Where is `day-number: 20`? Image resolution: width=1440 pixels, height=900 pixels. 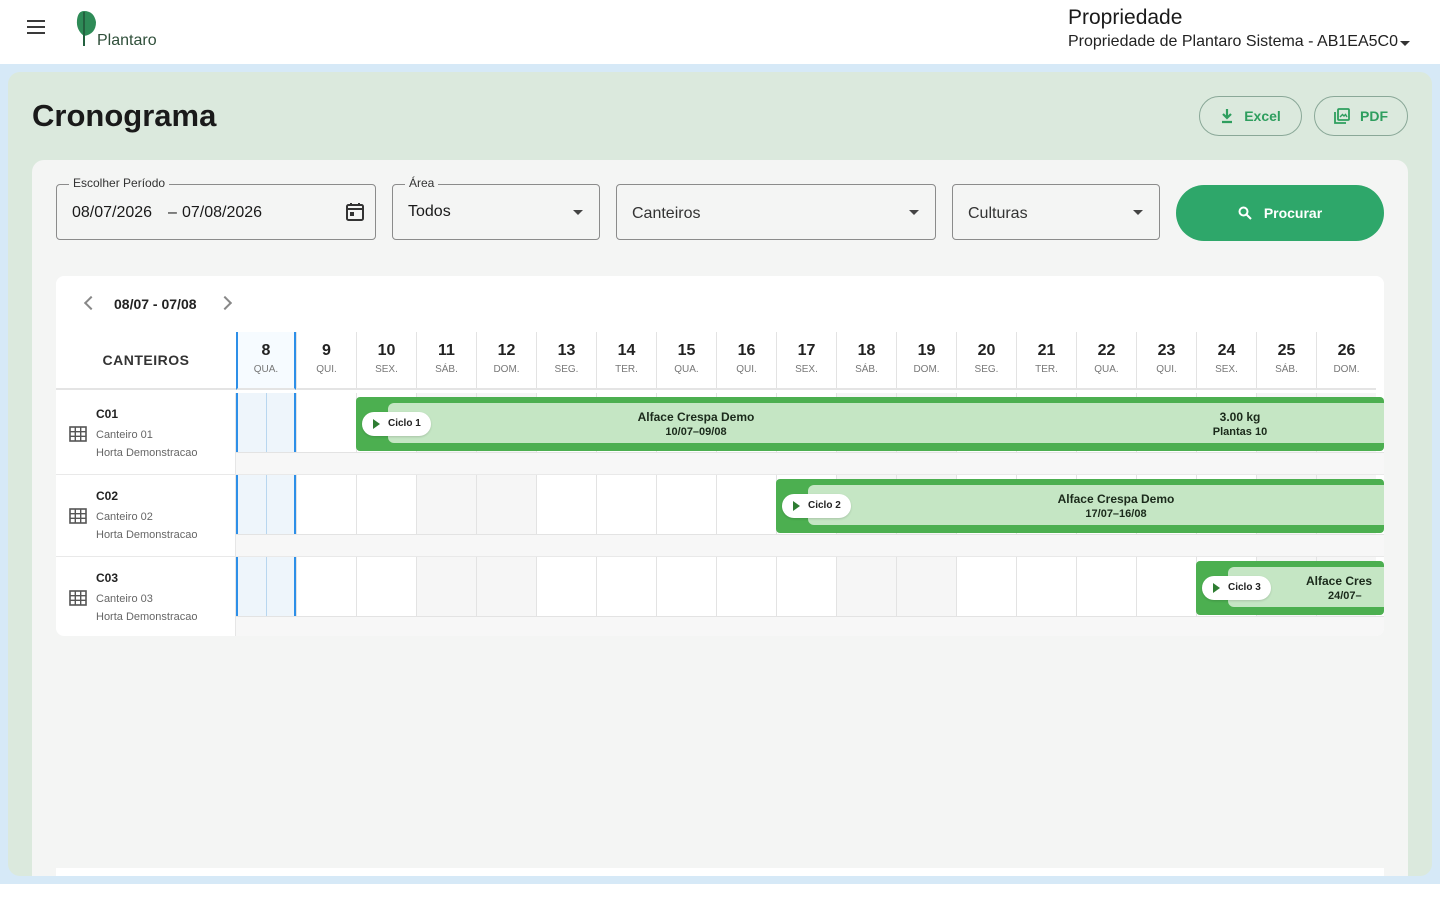
day-number: 20 is located at coordinates (986, 350).